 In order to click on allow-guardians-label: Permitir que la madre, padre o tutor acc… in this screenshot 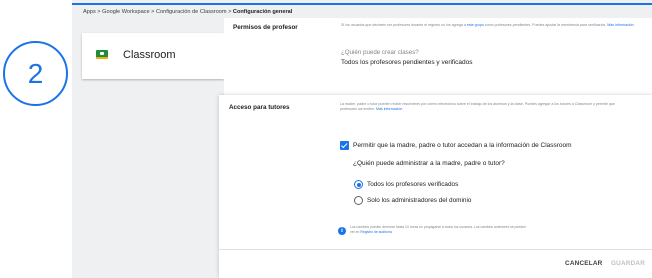, I will do `click(462, 145)`.